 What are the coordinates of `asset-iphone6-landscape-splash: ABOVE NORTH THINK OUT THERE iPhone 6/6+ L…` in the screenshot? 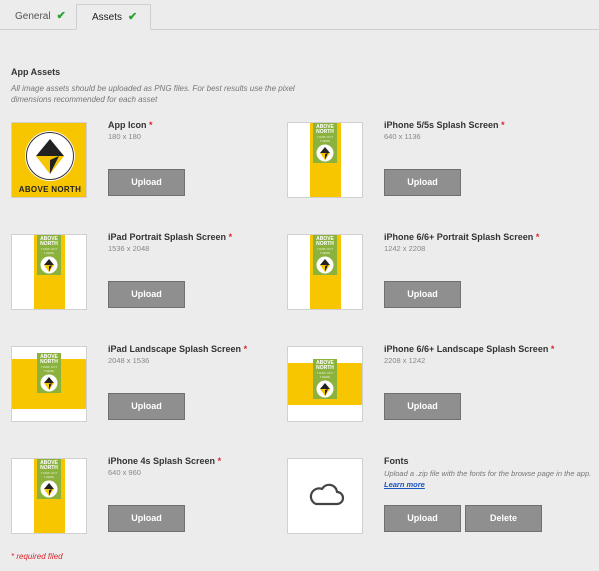 It's located at (432, 385).